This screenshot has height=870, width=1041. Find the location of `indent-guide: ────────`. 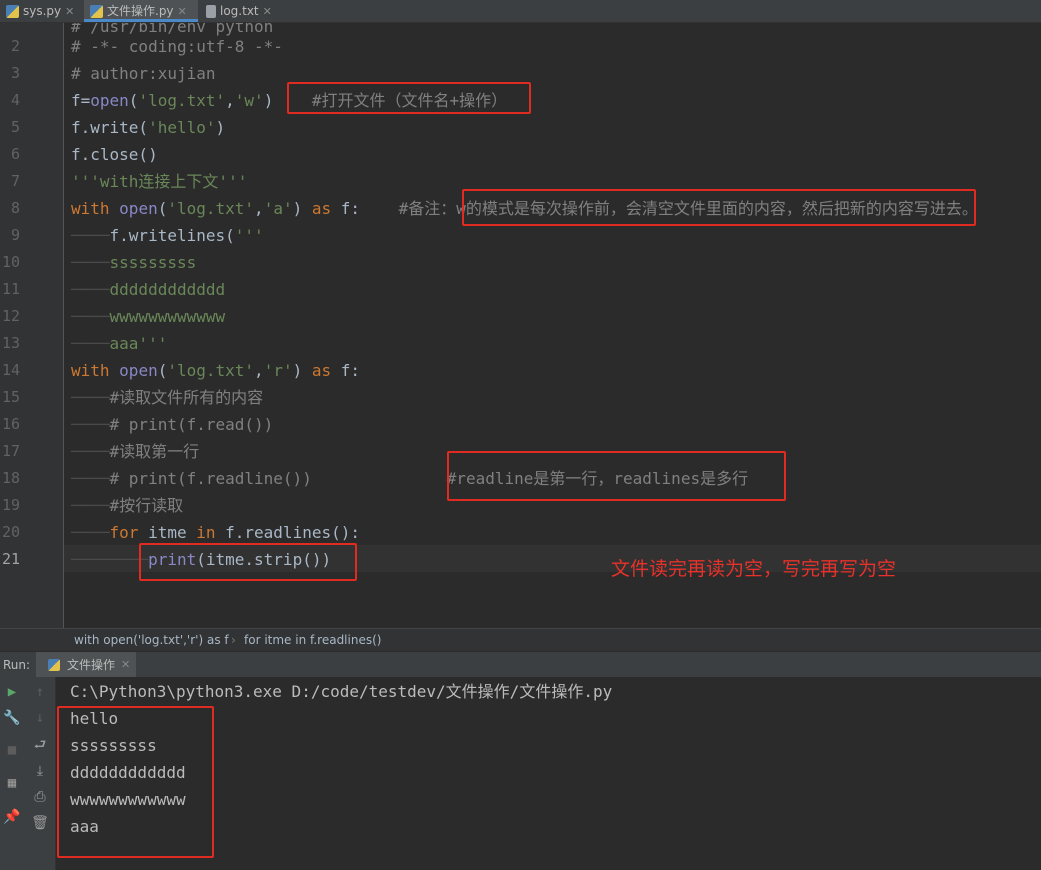

indent-guide: ──────── is located at coordinates (110, 559).